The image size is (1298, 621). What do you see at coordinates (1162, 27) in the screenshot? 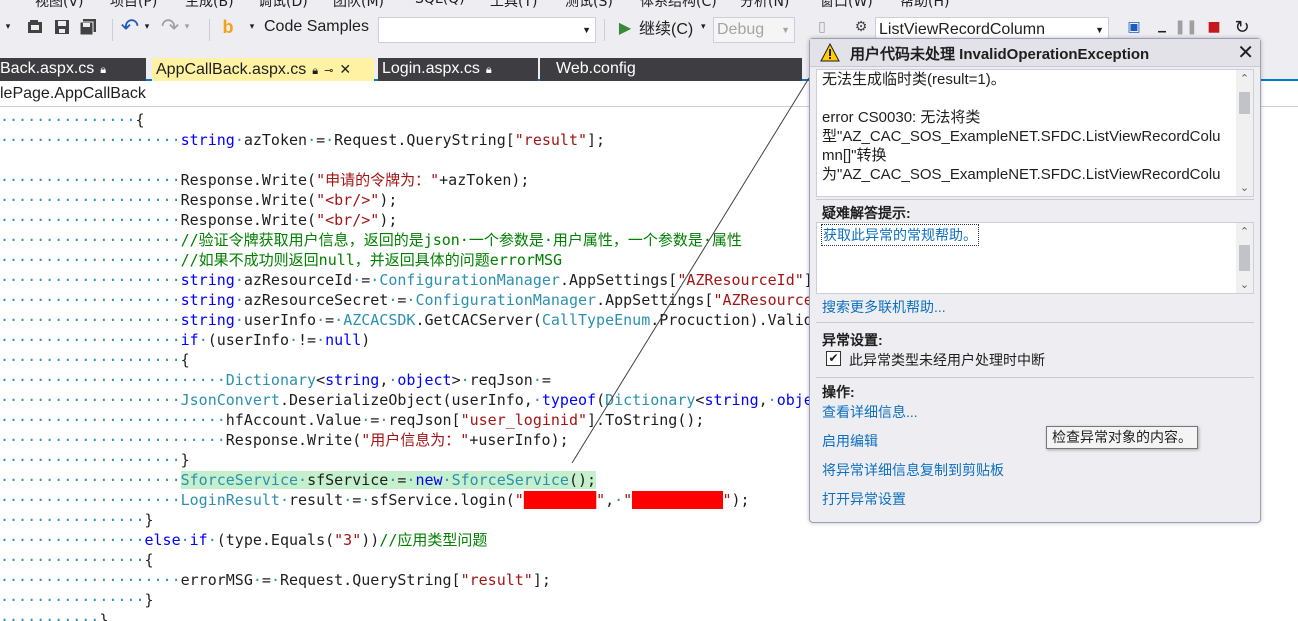
I see `step-icon: ▁` at bounding box center [1162, 27].